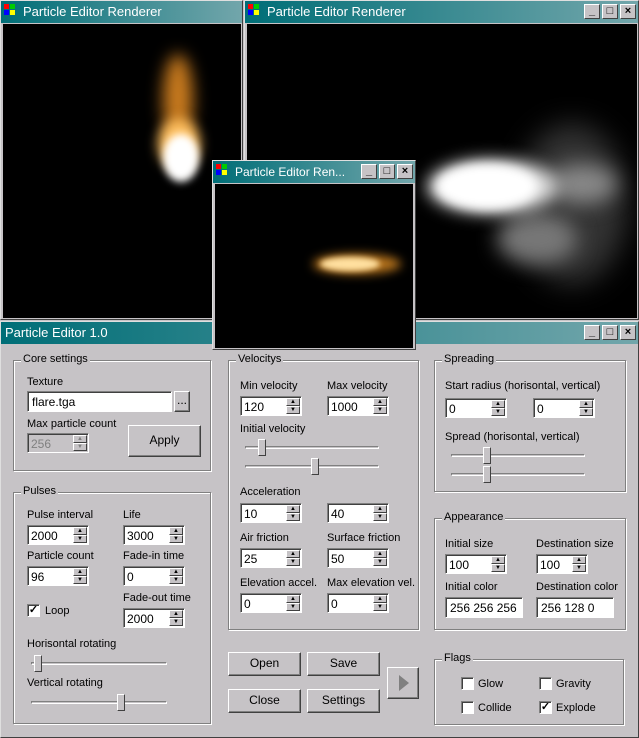 The image size is (639, 738). Describe the element at coordinates (164, 441) in the screenshot. I see `apply-button: Apply` at that location.